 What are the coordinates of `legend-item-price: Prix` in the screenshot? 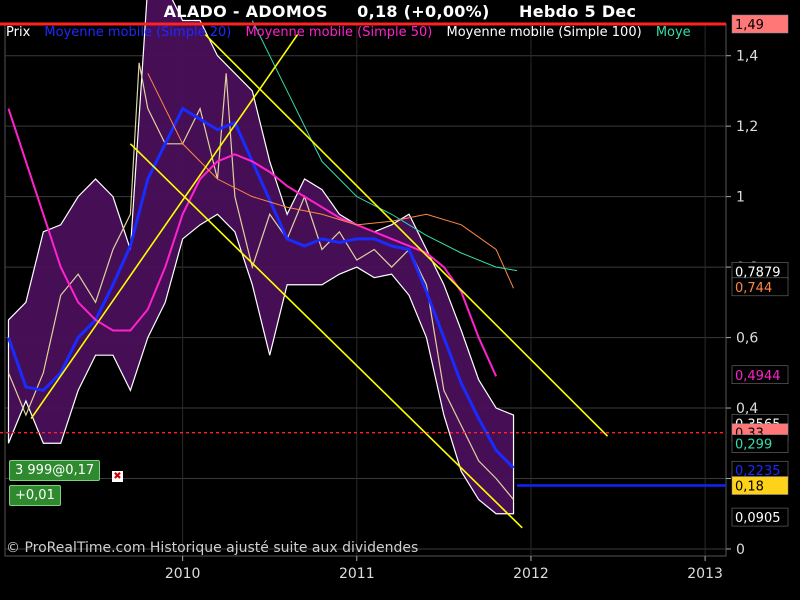 It's located at (18, 32).